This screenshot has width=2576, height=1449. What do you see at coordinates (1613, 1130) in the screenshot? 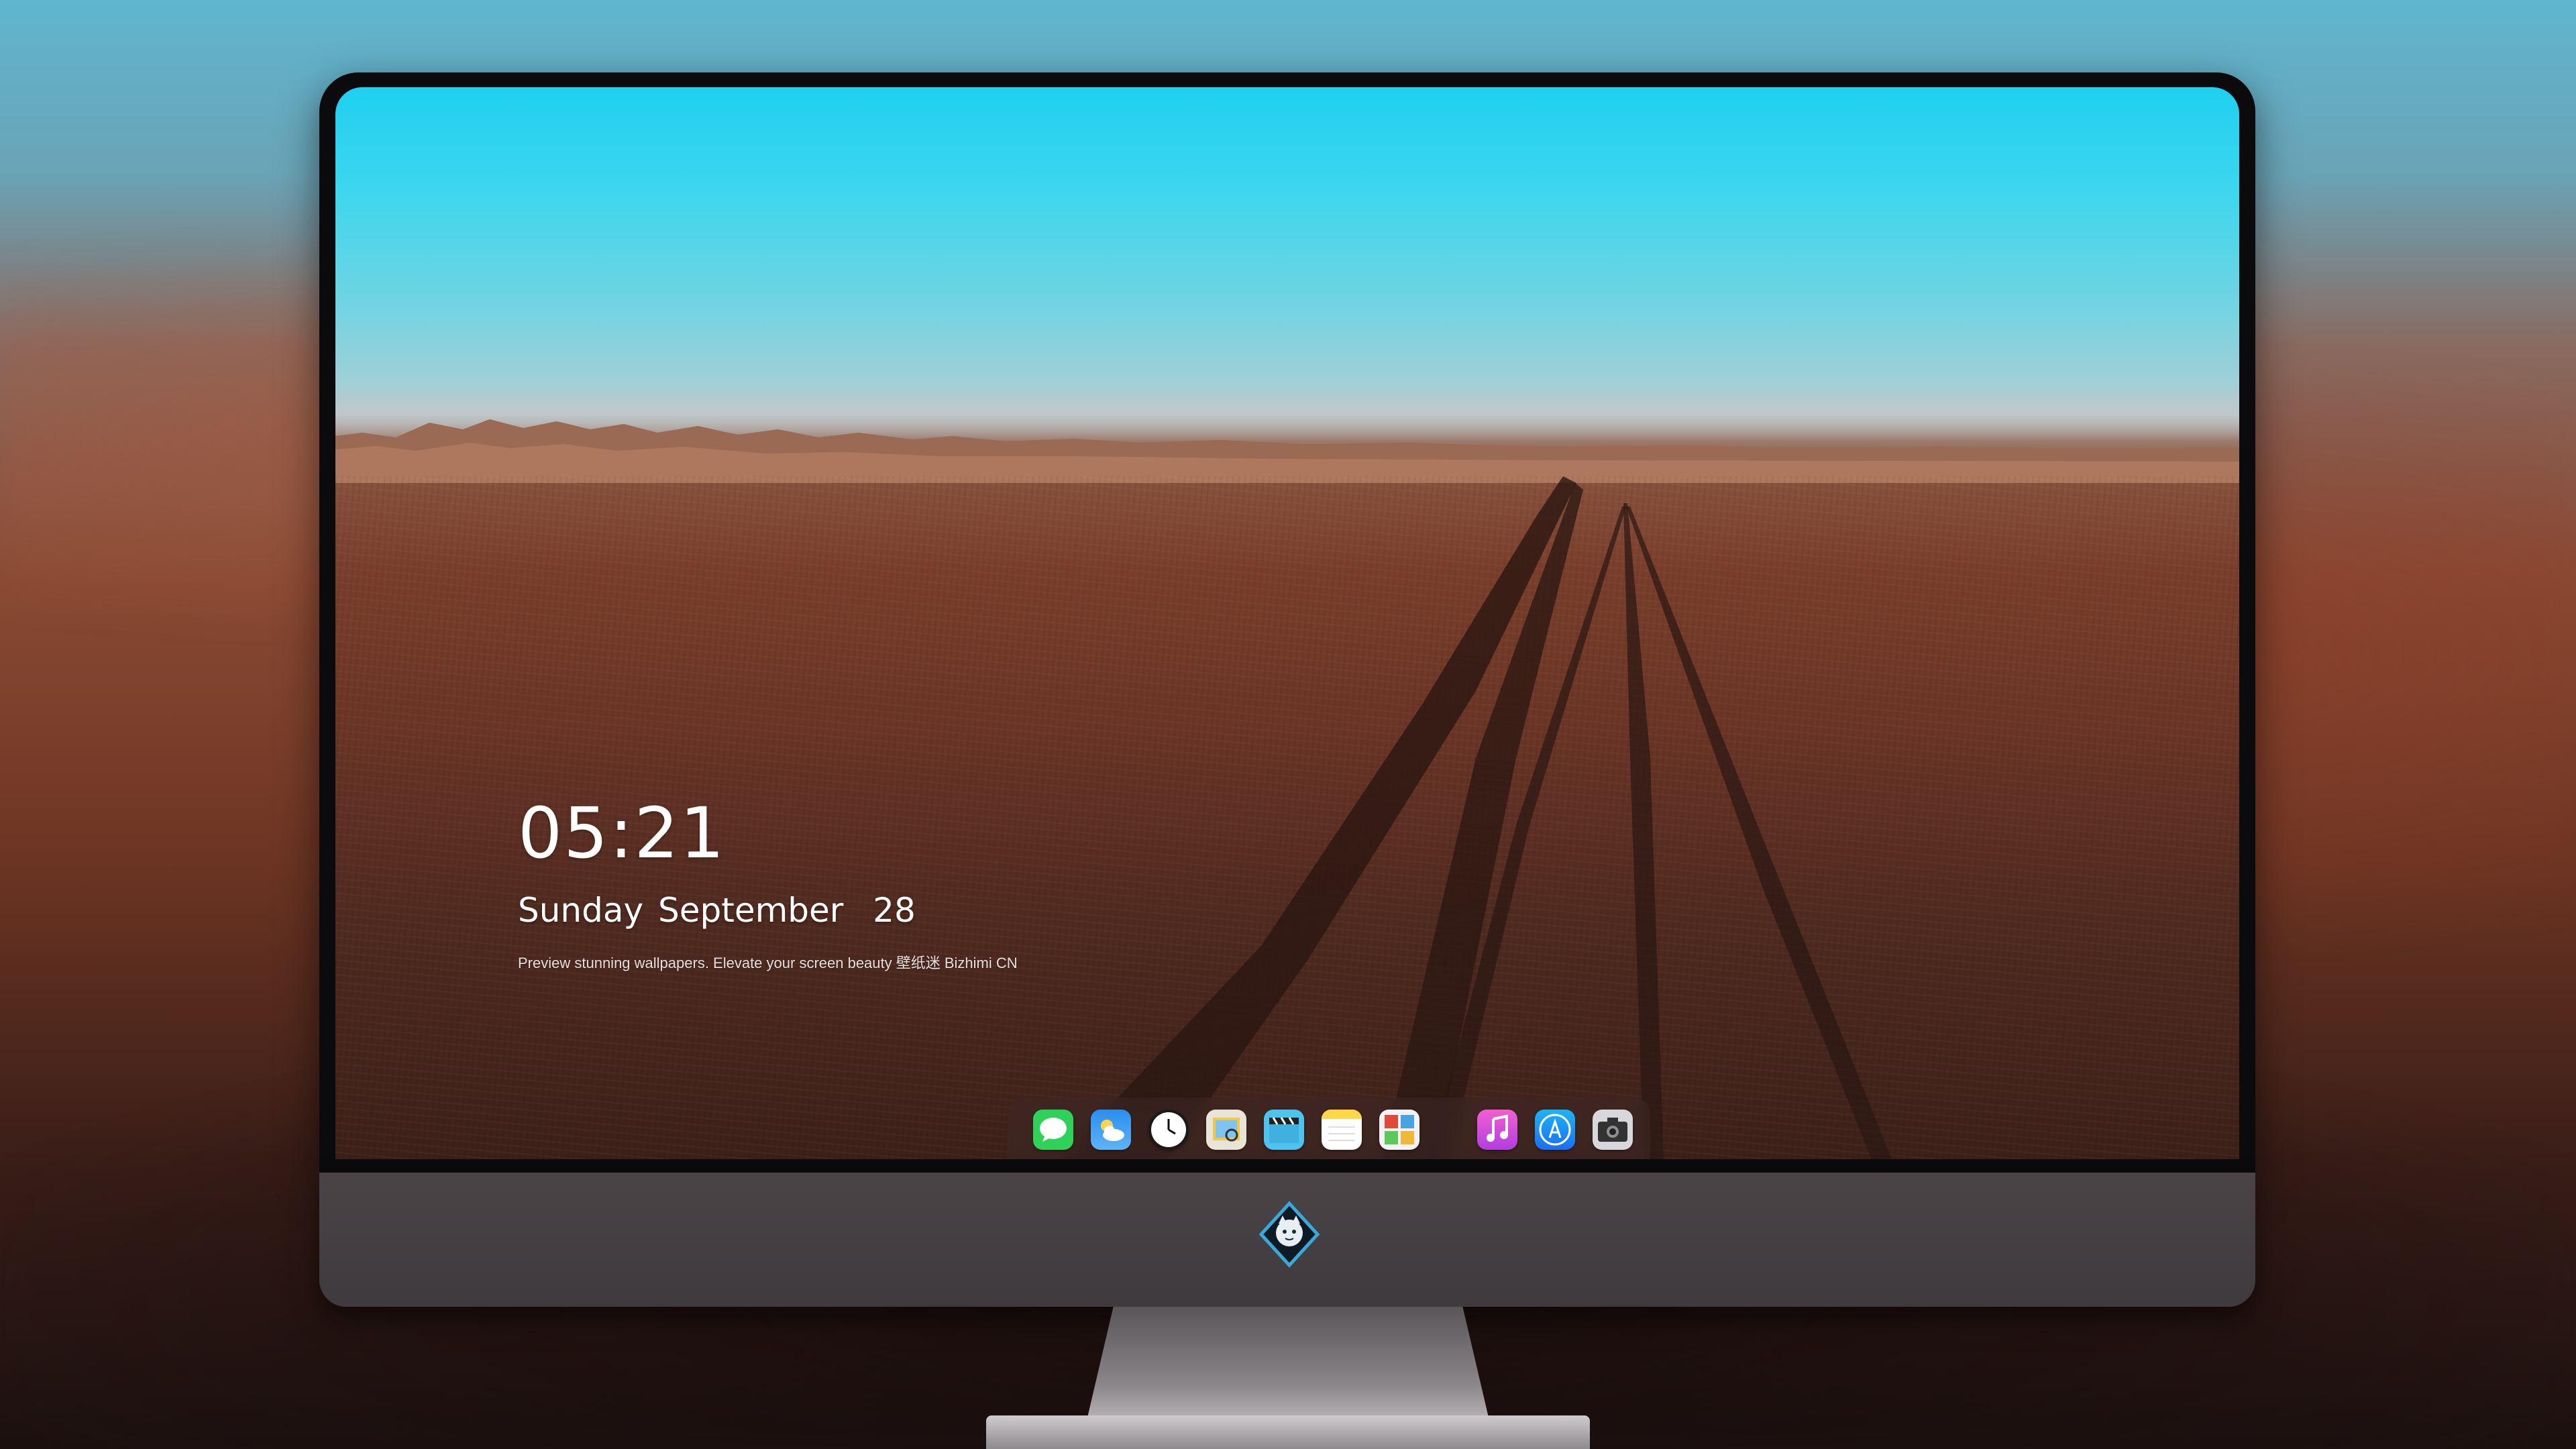
I see `camera-icon` at bounding box center [1613, 1130].